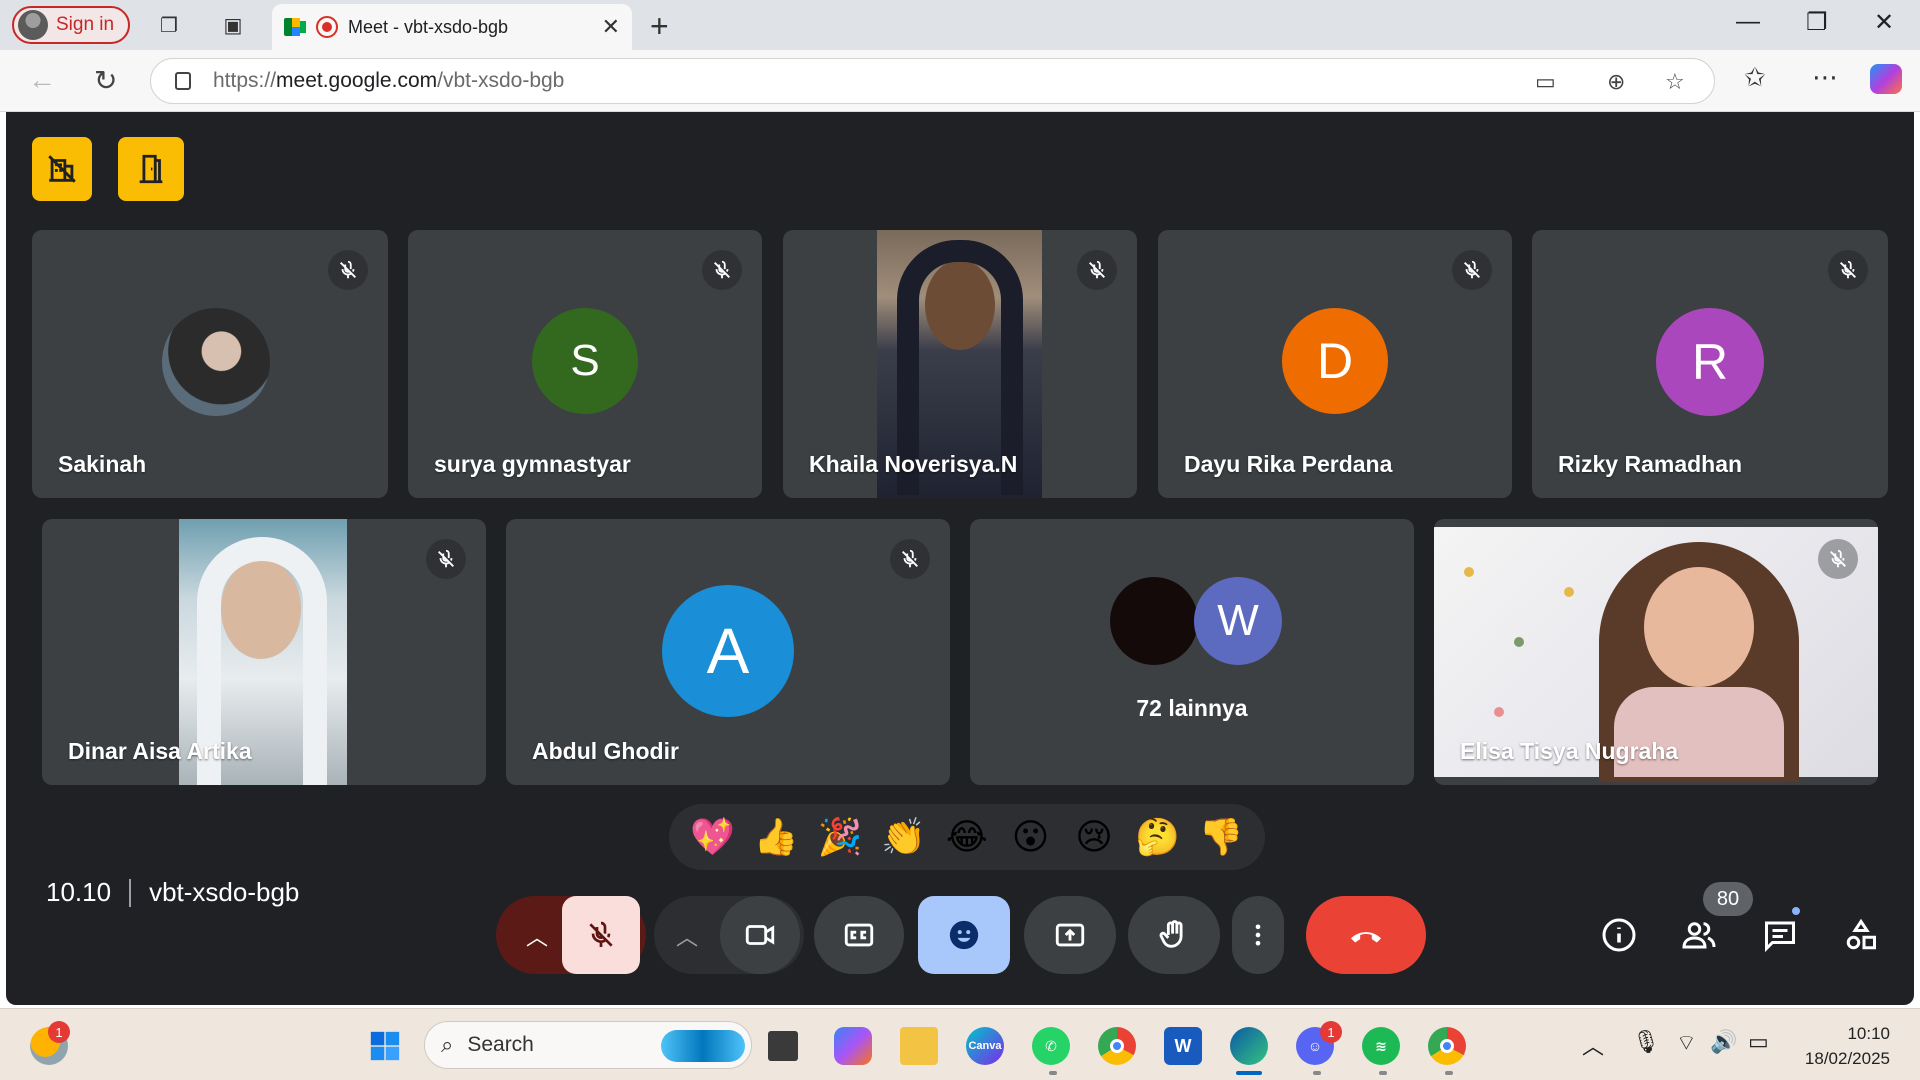 The width and height of the screenshot is (1920, 1080). I want to click on info-icon, so click(1619, 935).